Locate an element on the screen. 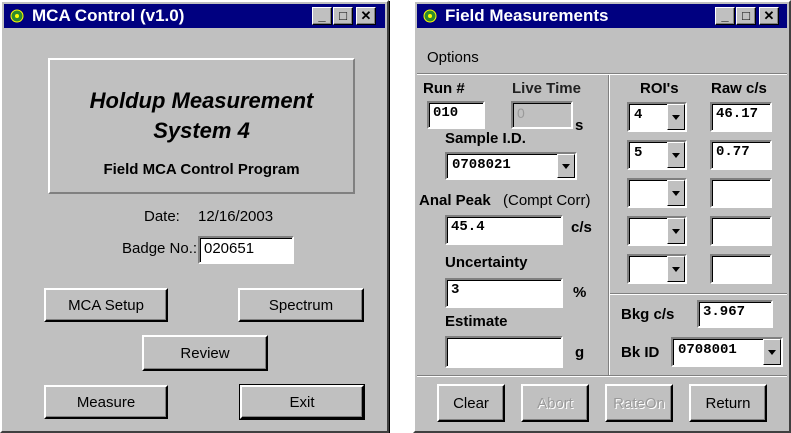  live-time-label: Live Time is located at coordinates (546, 88).